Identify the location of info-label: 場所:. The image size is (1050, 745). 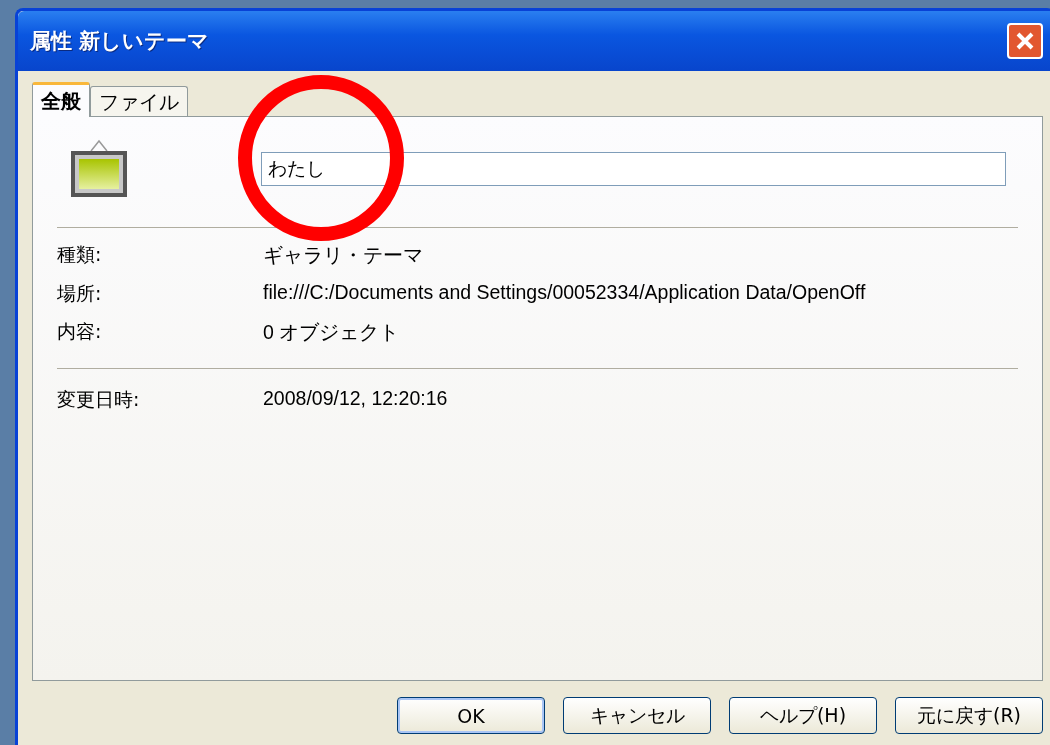
(80, 293).